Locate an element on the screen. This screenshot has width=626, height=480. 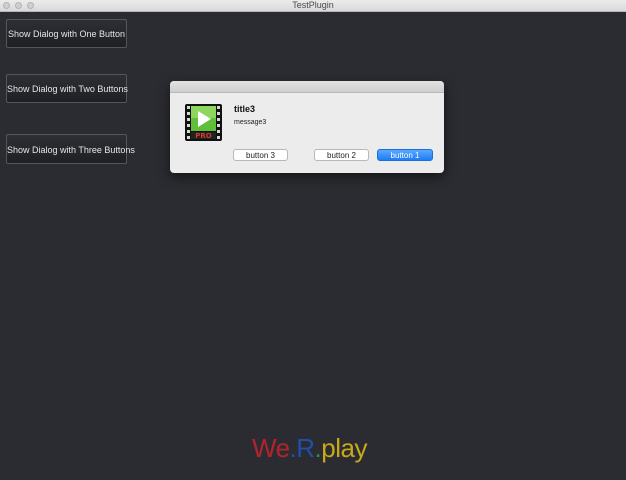
button-2: button 2 is located at coordinates (341, 155).